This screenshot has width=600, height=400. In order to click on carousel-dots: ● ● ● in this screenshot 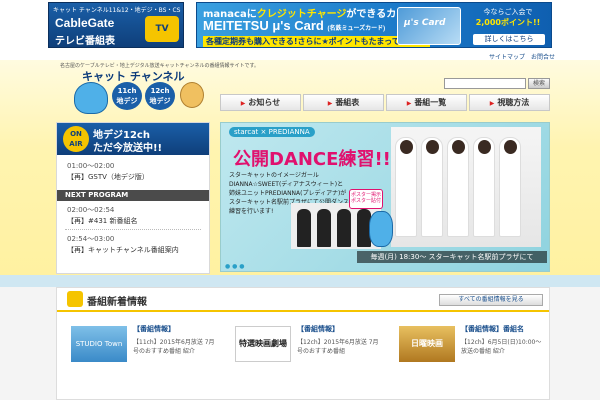, I will do `click(235, 266)`.